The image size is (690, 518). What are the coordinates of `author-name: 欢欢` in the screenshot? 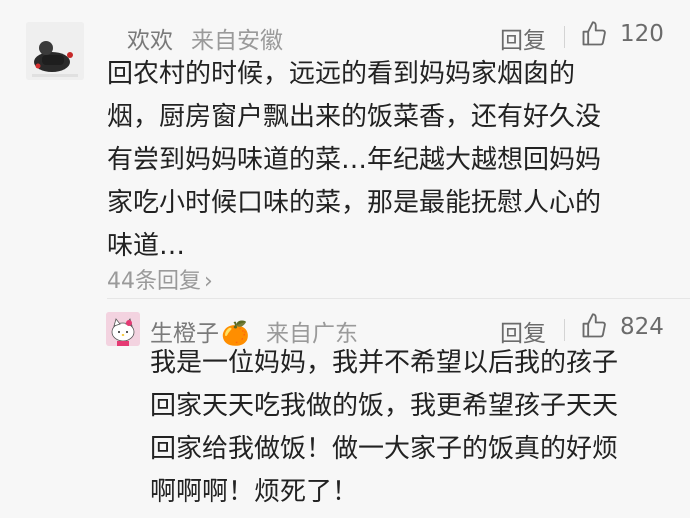 It's located at (150, 38).